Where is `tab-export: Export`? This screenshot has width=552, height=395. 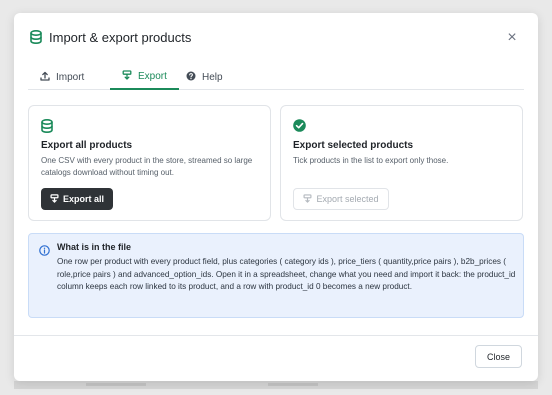 tab-export: Export is located at coordinates (144, 77).